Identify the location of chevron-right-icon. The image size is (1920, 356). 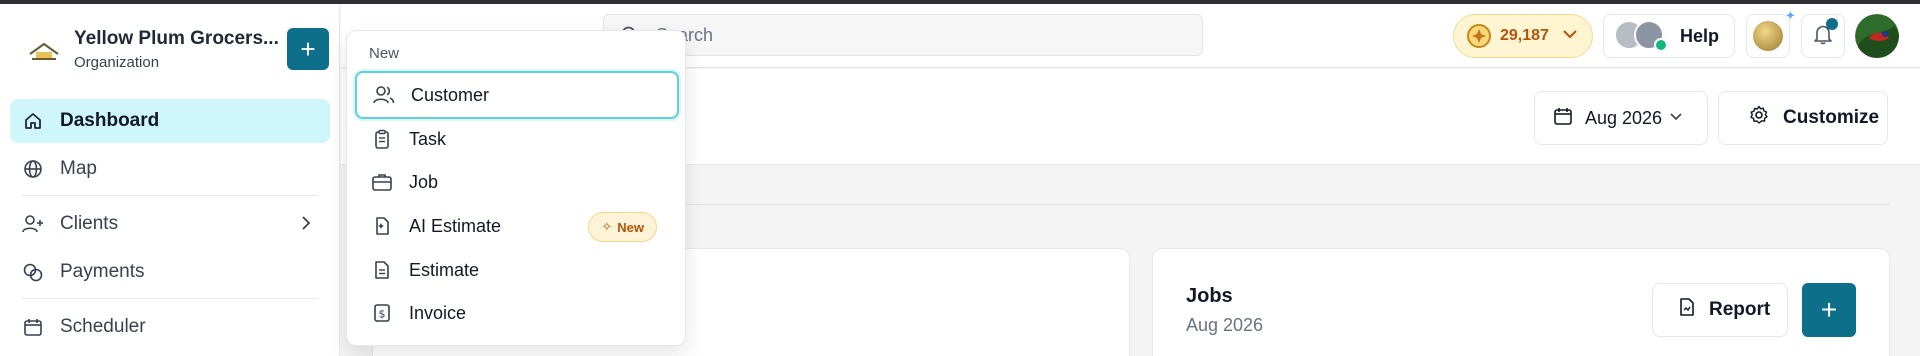
(306, 226).